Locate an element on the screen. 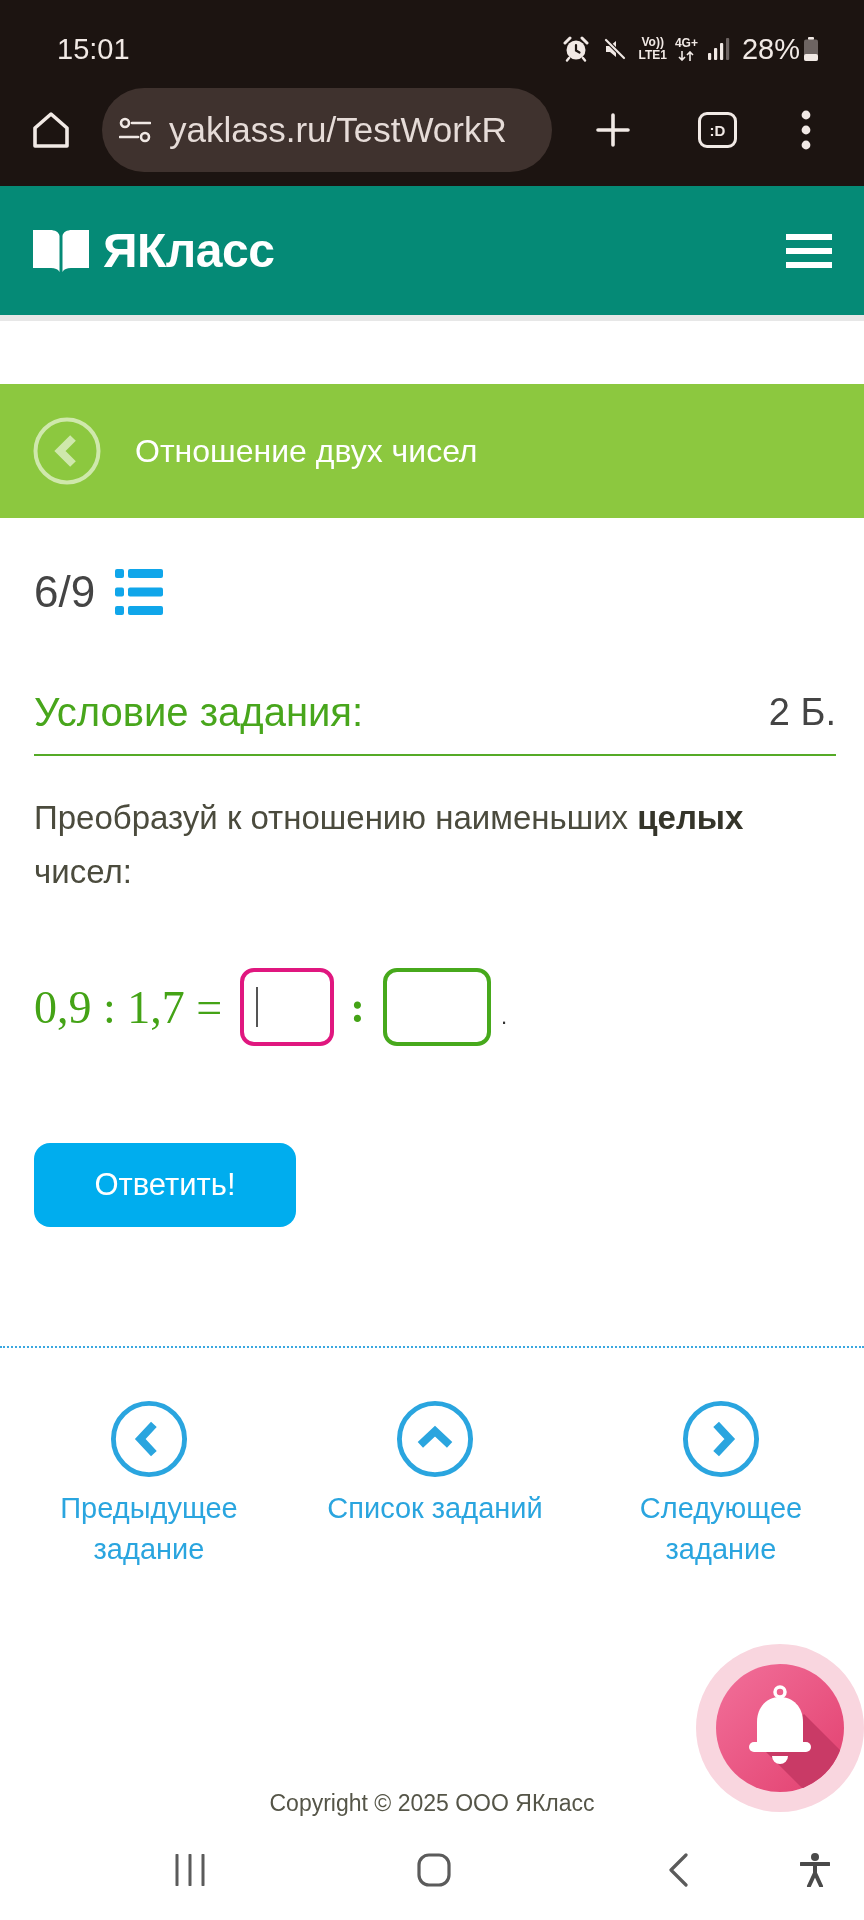 Image resolution: width=864 pixels, height=1920 pixels. chevron-up-icon is located at coordinates (435, 1439).